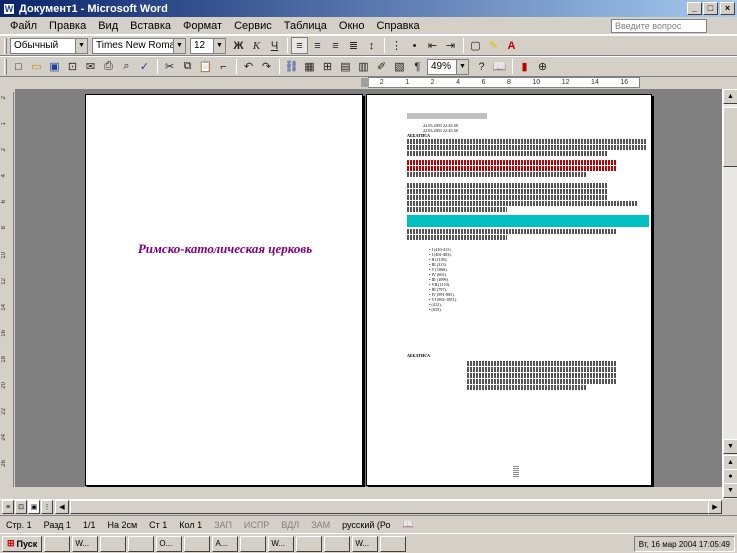 The width and height of the screenshot is (737, 553). I want to click on font-size-combo: 12 ▼, so click(208, 45).